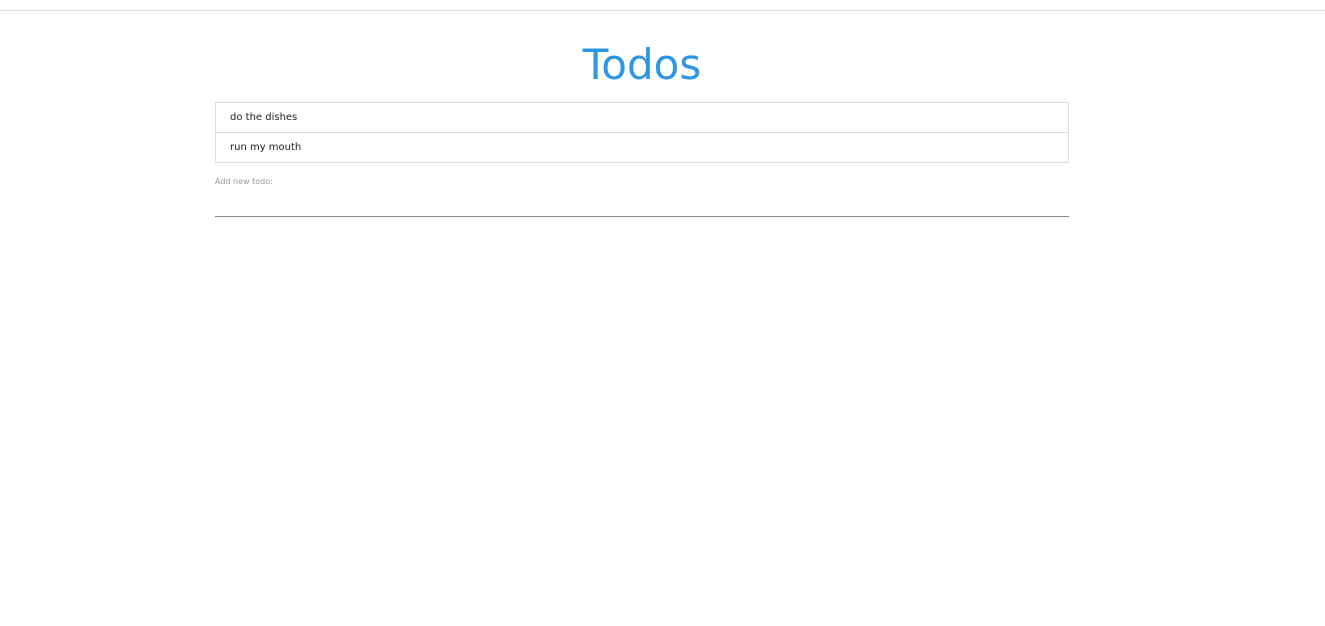 This screenshot has width=1325, height=626. What do you see at coordinates (642, 64) in the screenshot?
I see `page-title: Todos` at bounding box center [642, 64].